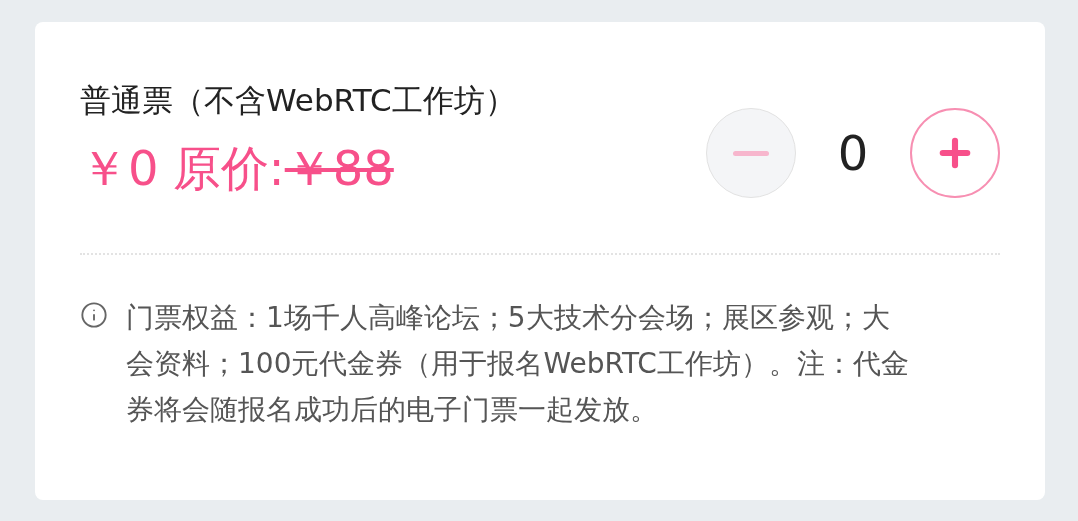 Image resolution: width=1078 pixels, height=521 pixels. I want to click on info-icon, so click(94, 315).